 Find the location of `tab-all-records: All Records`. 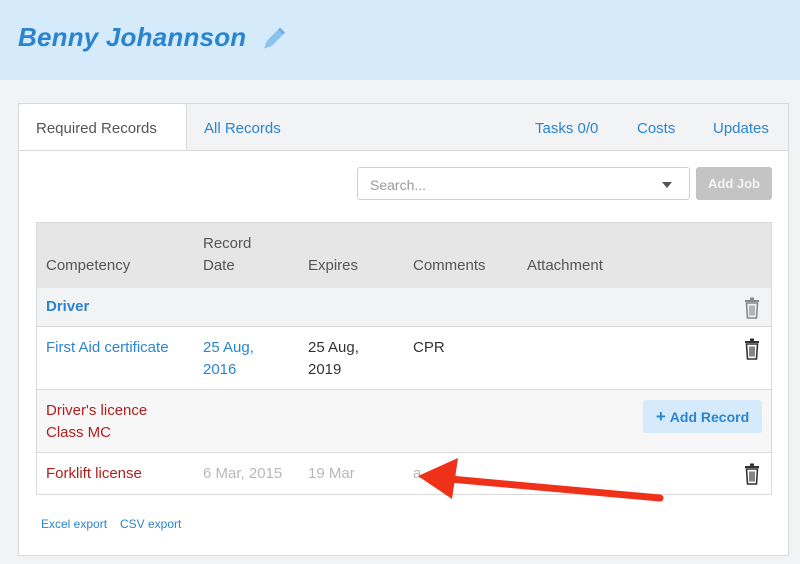

tab-all-records: All Records is located at coordinates (242, 128).